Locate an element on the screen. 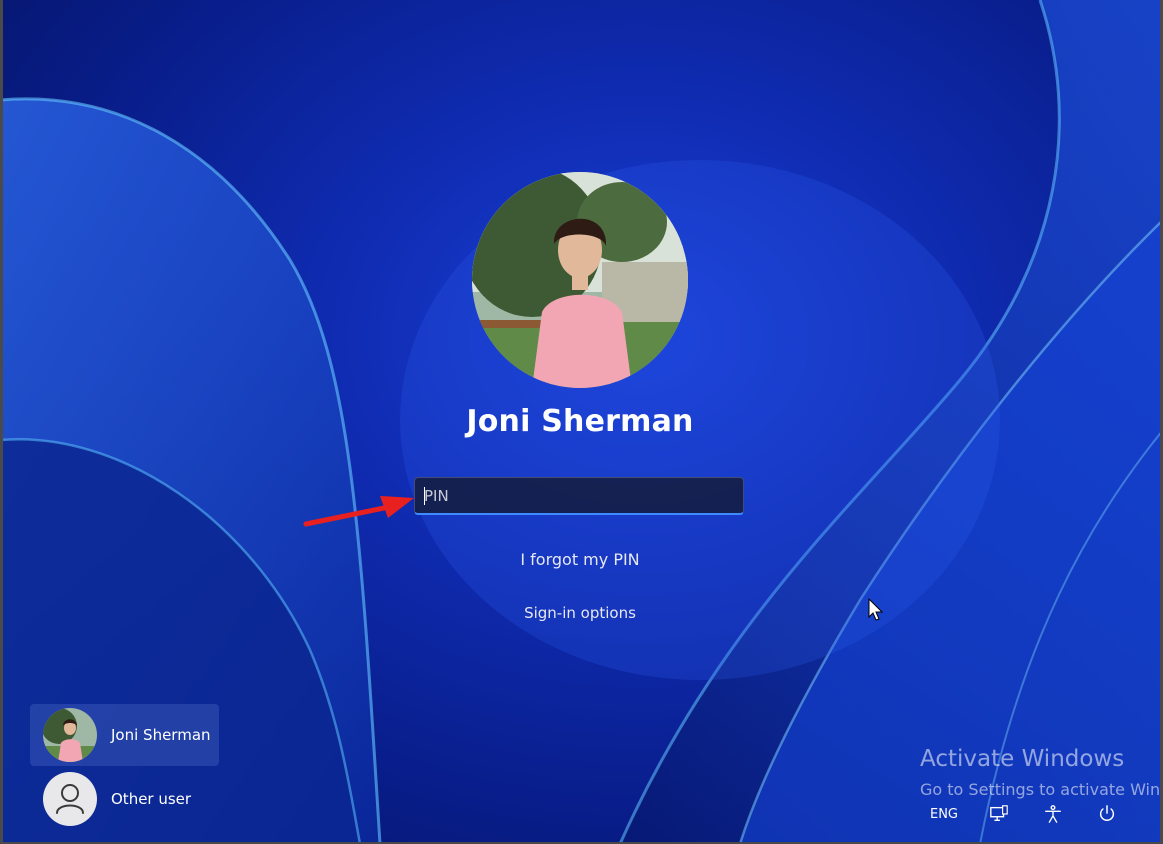 This screenshot has width=1163, height=844. user-name-heading: Joni Sherman is located at coordinates (580, 421).